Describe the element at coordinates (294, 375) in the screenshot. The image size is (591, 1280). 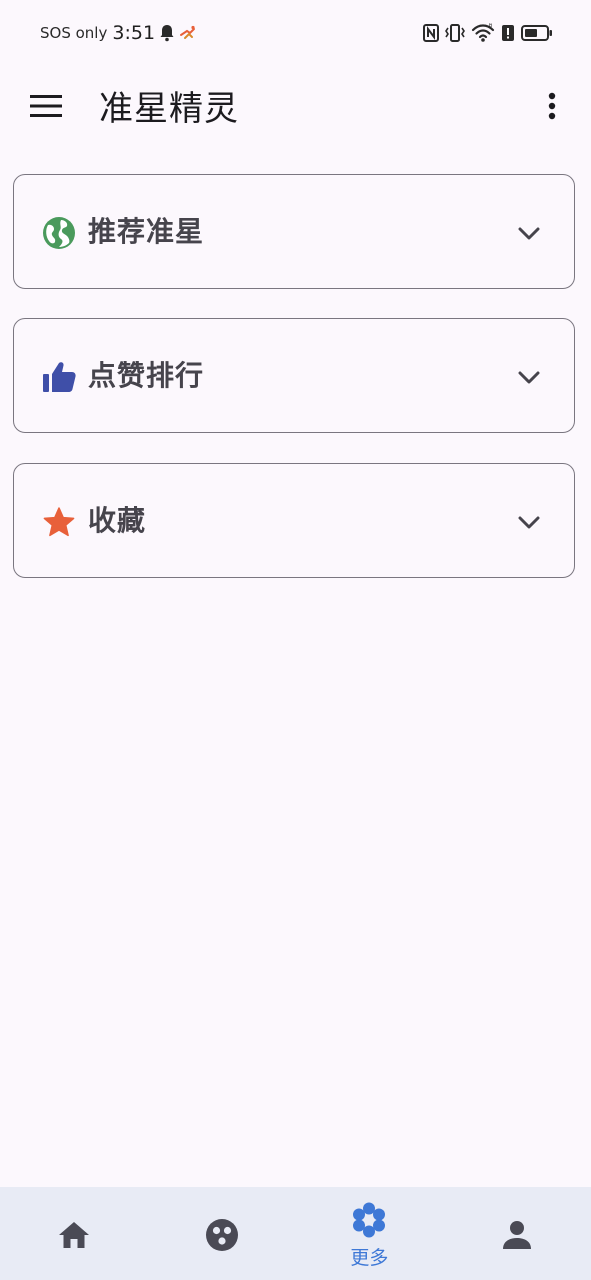
I see `section-card-likes-ranking: 点赞排行` at that location.